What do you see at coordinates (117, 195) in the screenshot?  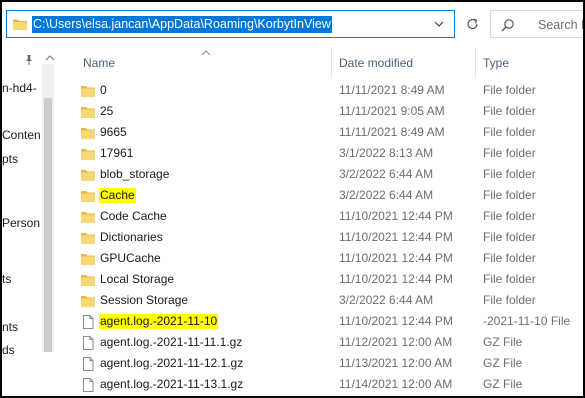 I see `file-name: Cache` at bounding box center [117, 195].